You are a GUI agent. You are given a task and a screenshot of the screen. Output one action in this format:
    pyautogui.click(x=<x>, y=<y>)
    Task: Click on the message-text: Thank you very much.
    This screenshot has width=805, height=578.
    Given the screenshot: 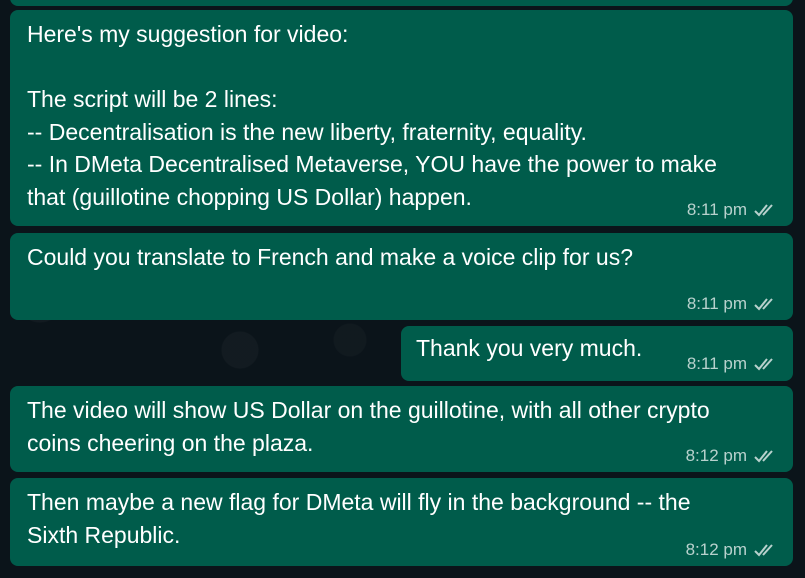 What is the action you would take?
    pyautogui.click(x=529, y=348)
    